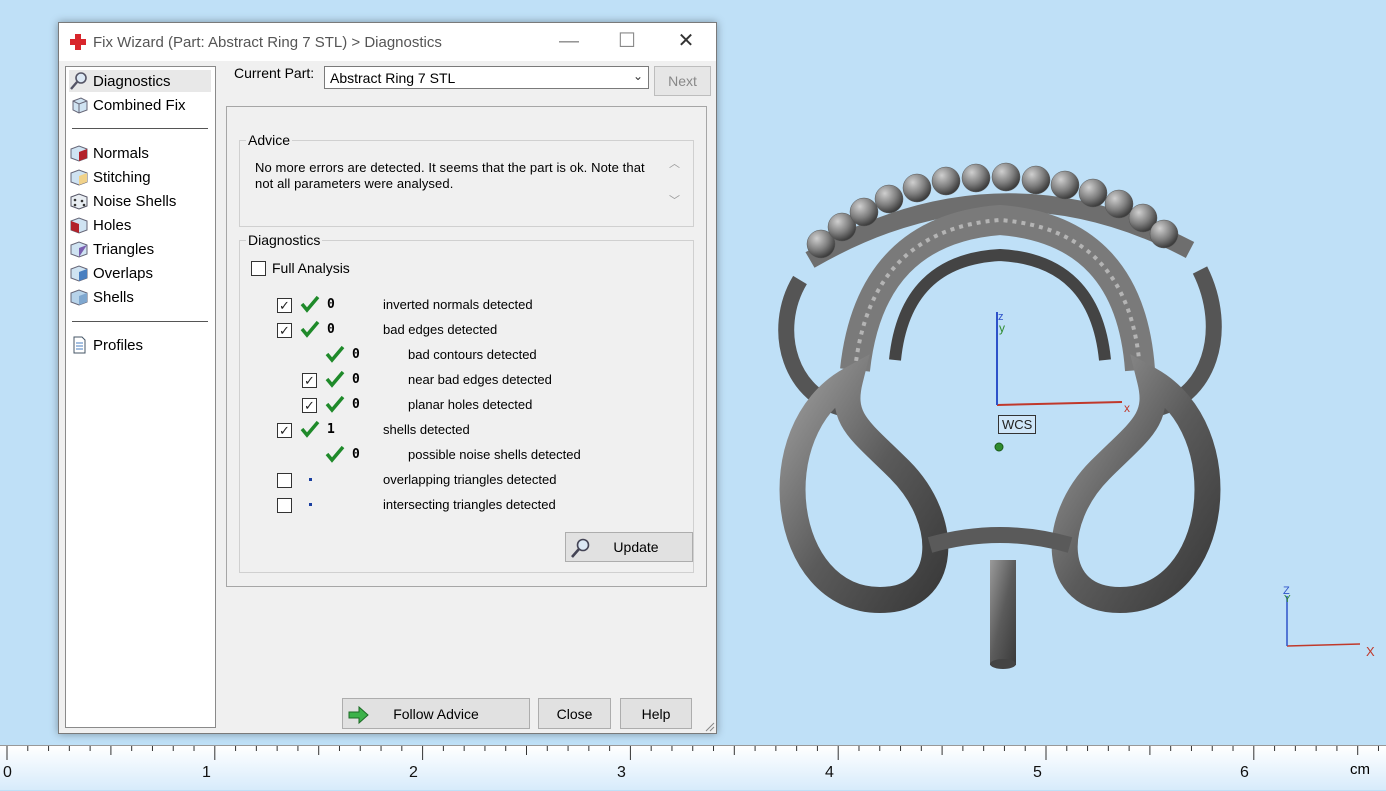  Describe the element at coordinates (331, 429) in the screenshot. I see `shells-count: 1` at that location.